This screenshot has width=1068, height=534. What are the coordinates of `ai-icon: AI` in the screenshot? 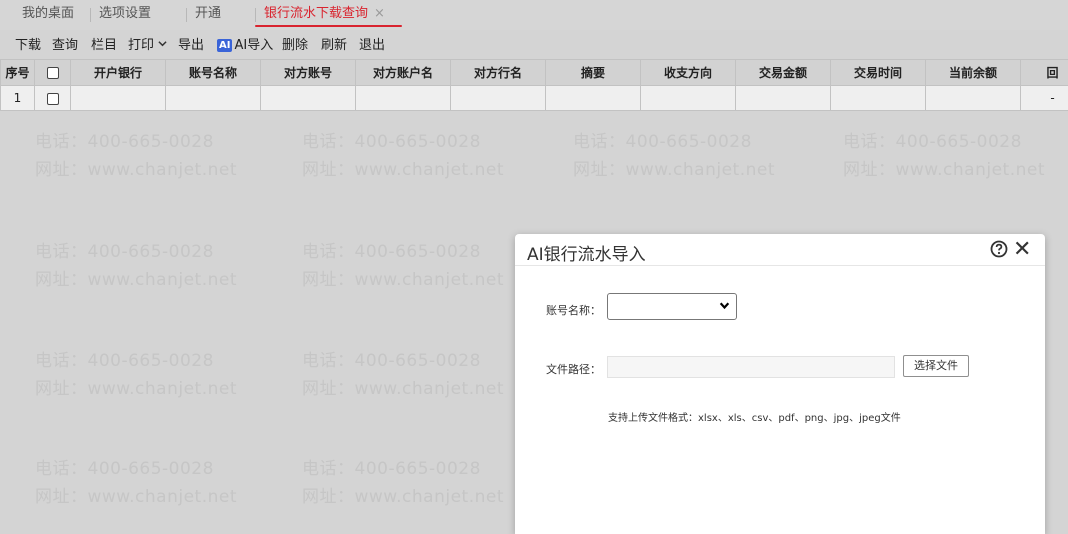 It's located at (224, 45).